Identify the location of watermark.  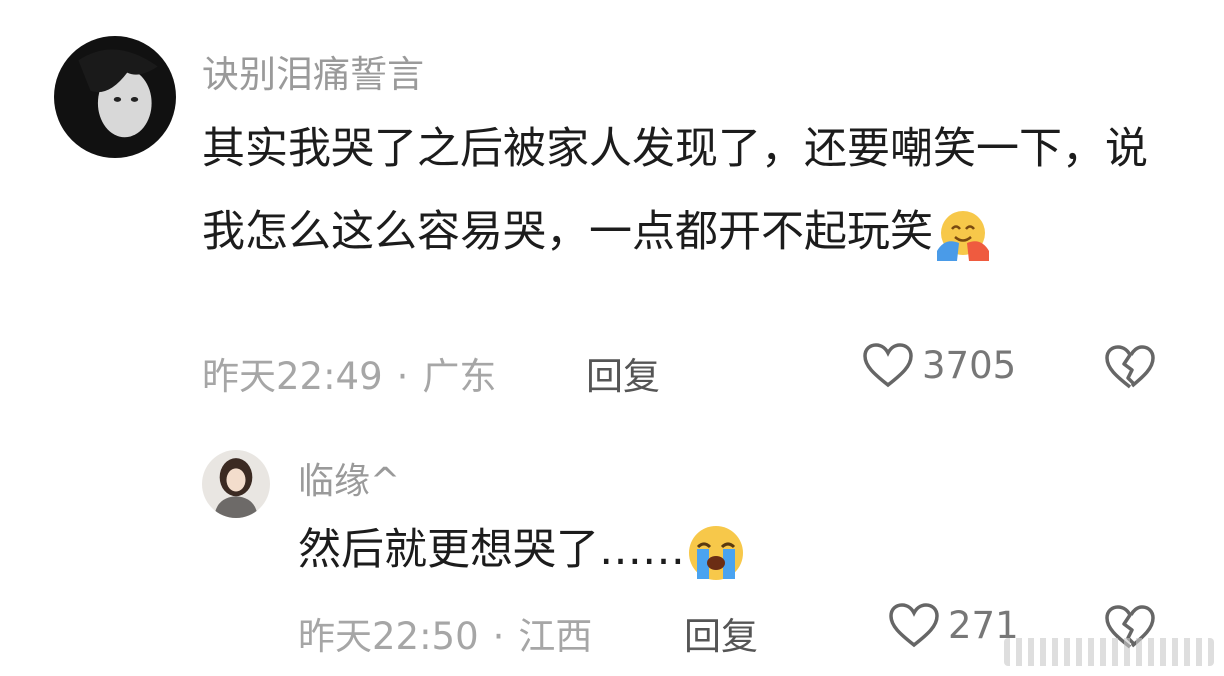
(1109, 652).